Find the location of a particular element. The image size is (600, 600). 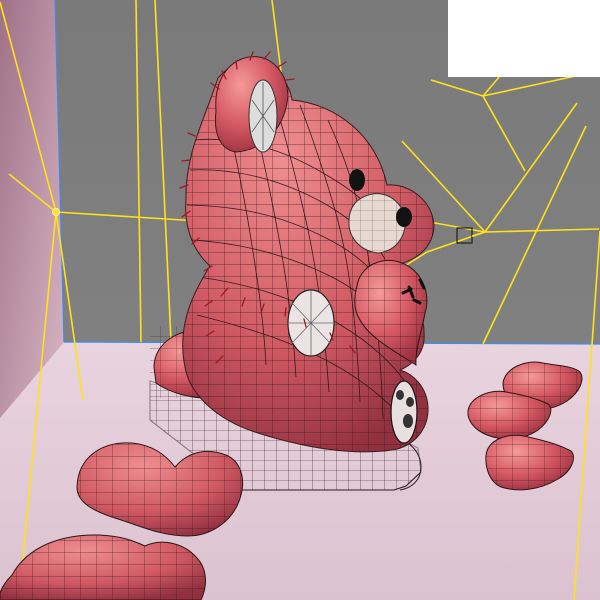

bear-chest-patch is located at coordinates (311, 323).